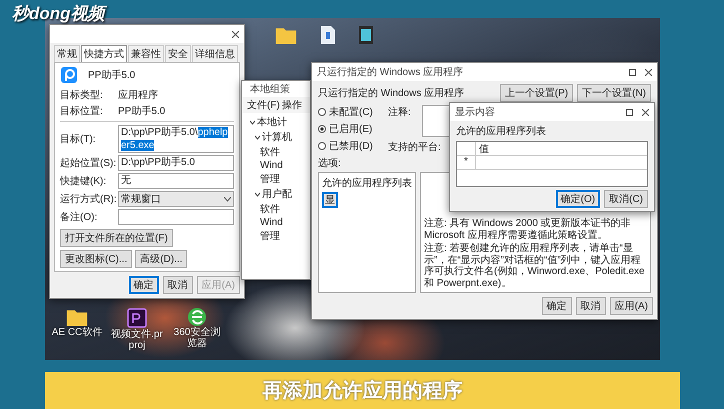 The height and width of the screenshot is (409, 724). Describe the element at coordinates (176, 181) in the screenshot. I see `text-field: 无` at that location.